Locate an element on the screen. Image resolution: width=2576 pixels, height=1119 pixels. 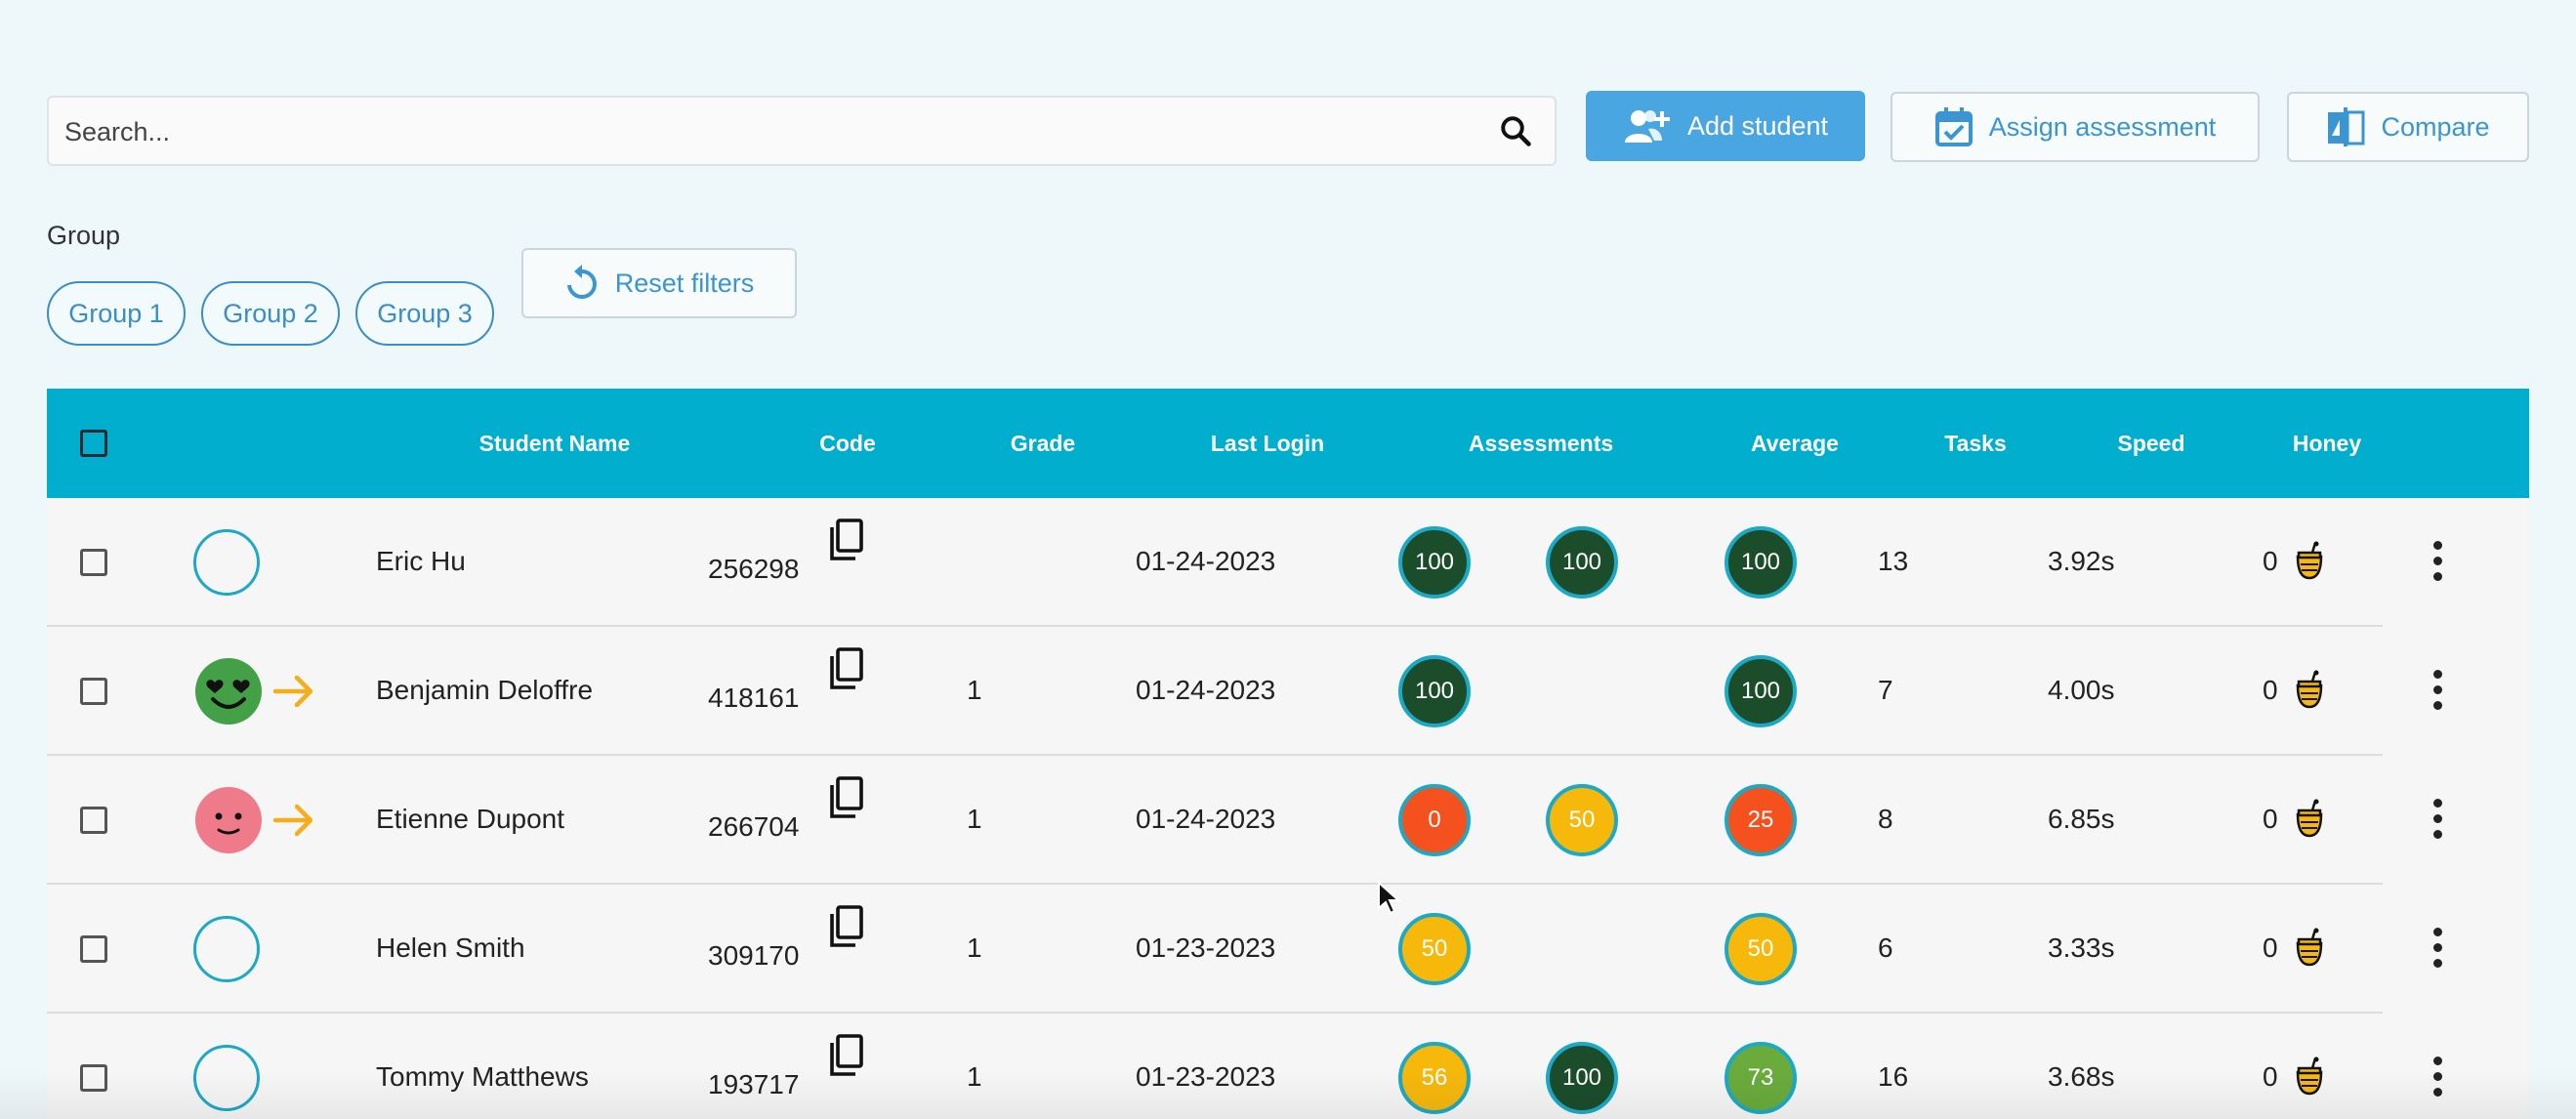
task-count: 8 is located at coordinates (1885, 819).